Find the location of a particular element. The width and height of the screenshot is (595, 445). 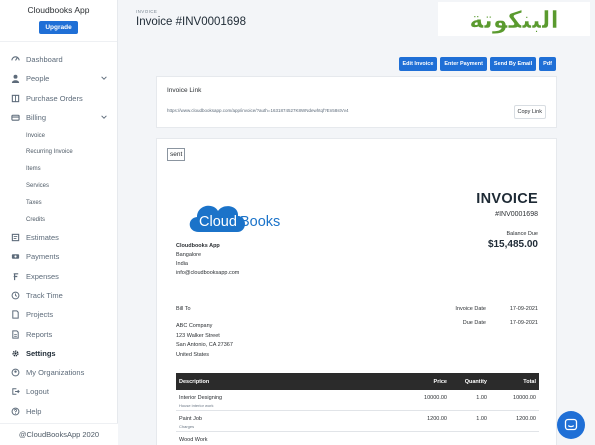

sidebar-subitem-invoice: Invoice is located at coordinates (59, 135).